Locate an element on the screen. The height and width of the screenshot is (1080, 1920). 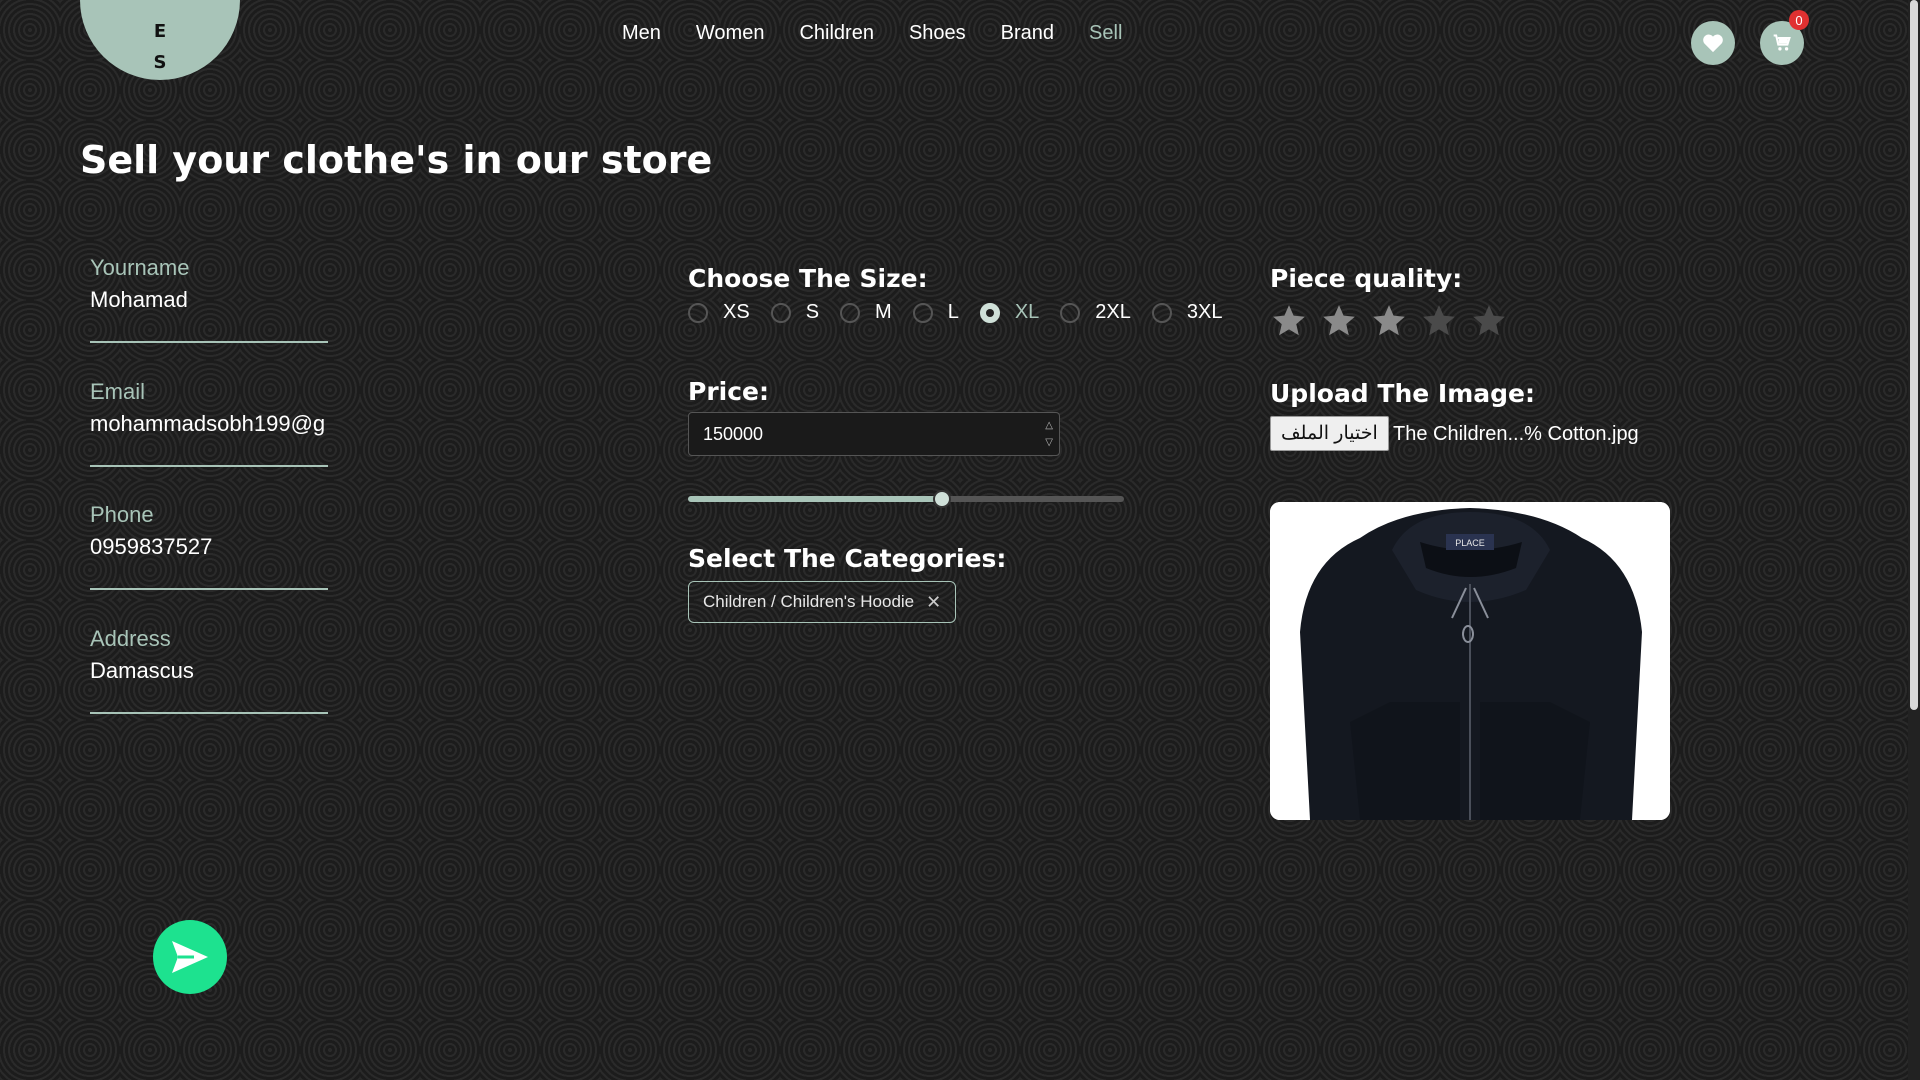
price-slider is located at coordinates (906, 499).